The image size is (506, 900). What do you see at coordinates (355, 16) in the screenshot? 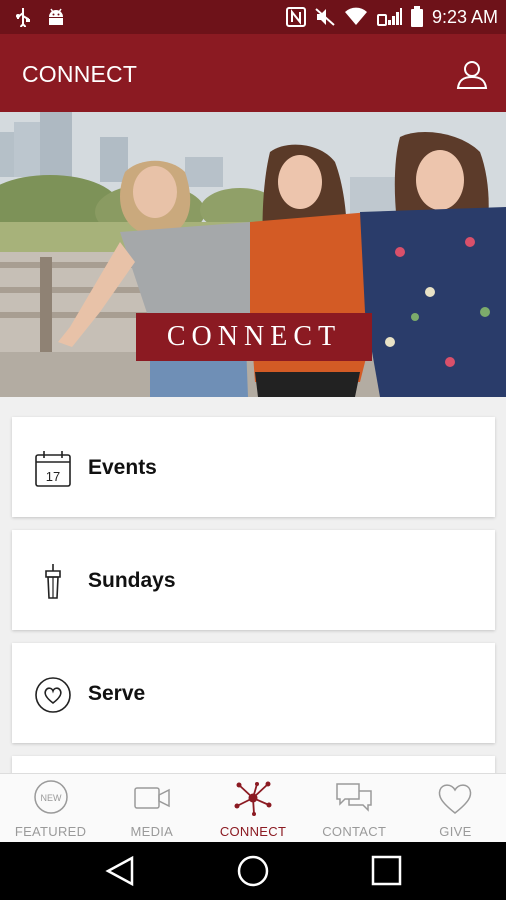
I see `wifi-icon` at bounding box center [355, 16].